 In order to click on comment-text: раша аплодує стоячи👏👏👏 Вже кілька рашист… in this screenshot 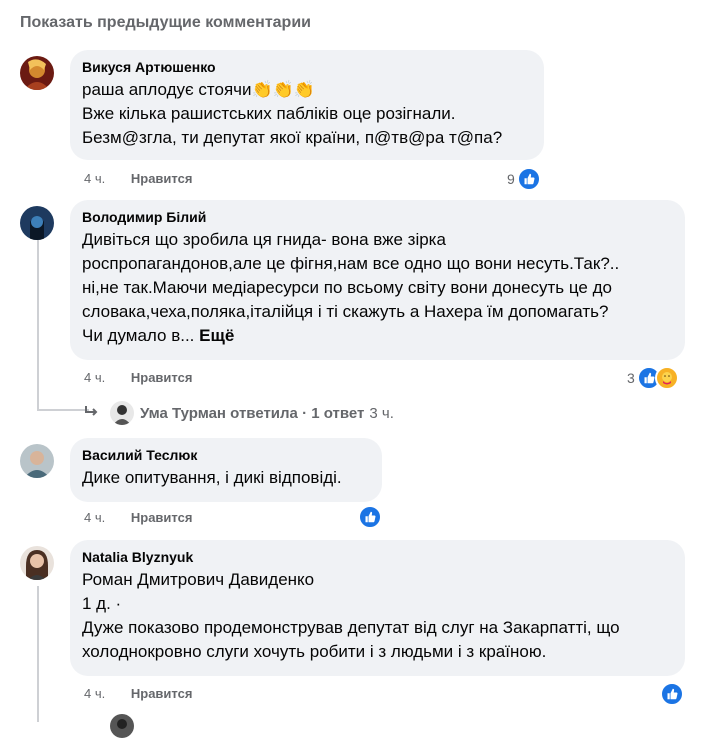, I will do `click(292, 113)`.